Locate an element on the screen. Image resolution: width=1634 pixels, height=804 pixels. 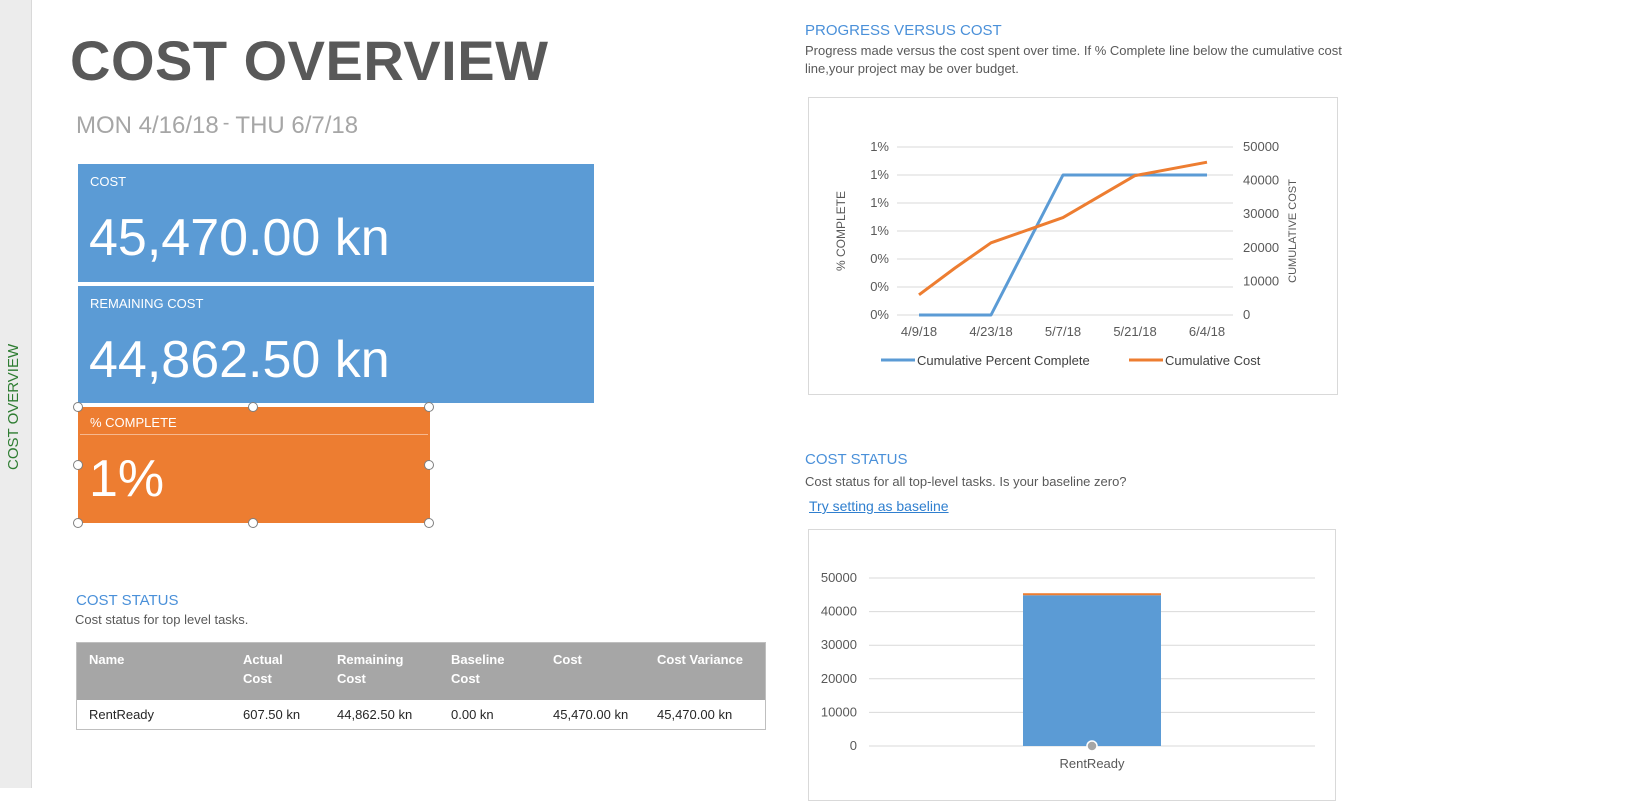
col-header-cost: Cost is located at coordinates (593, 671).